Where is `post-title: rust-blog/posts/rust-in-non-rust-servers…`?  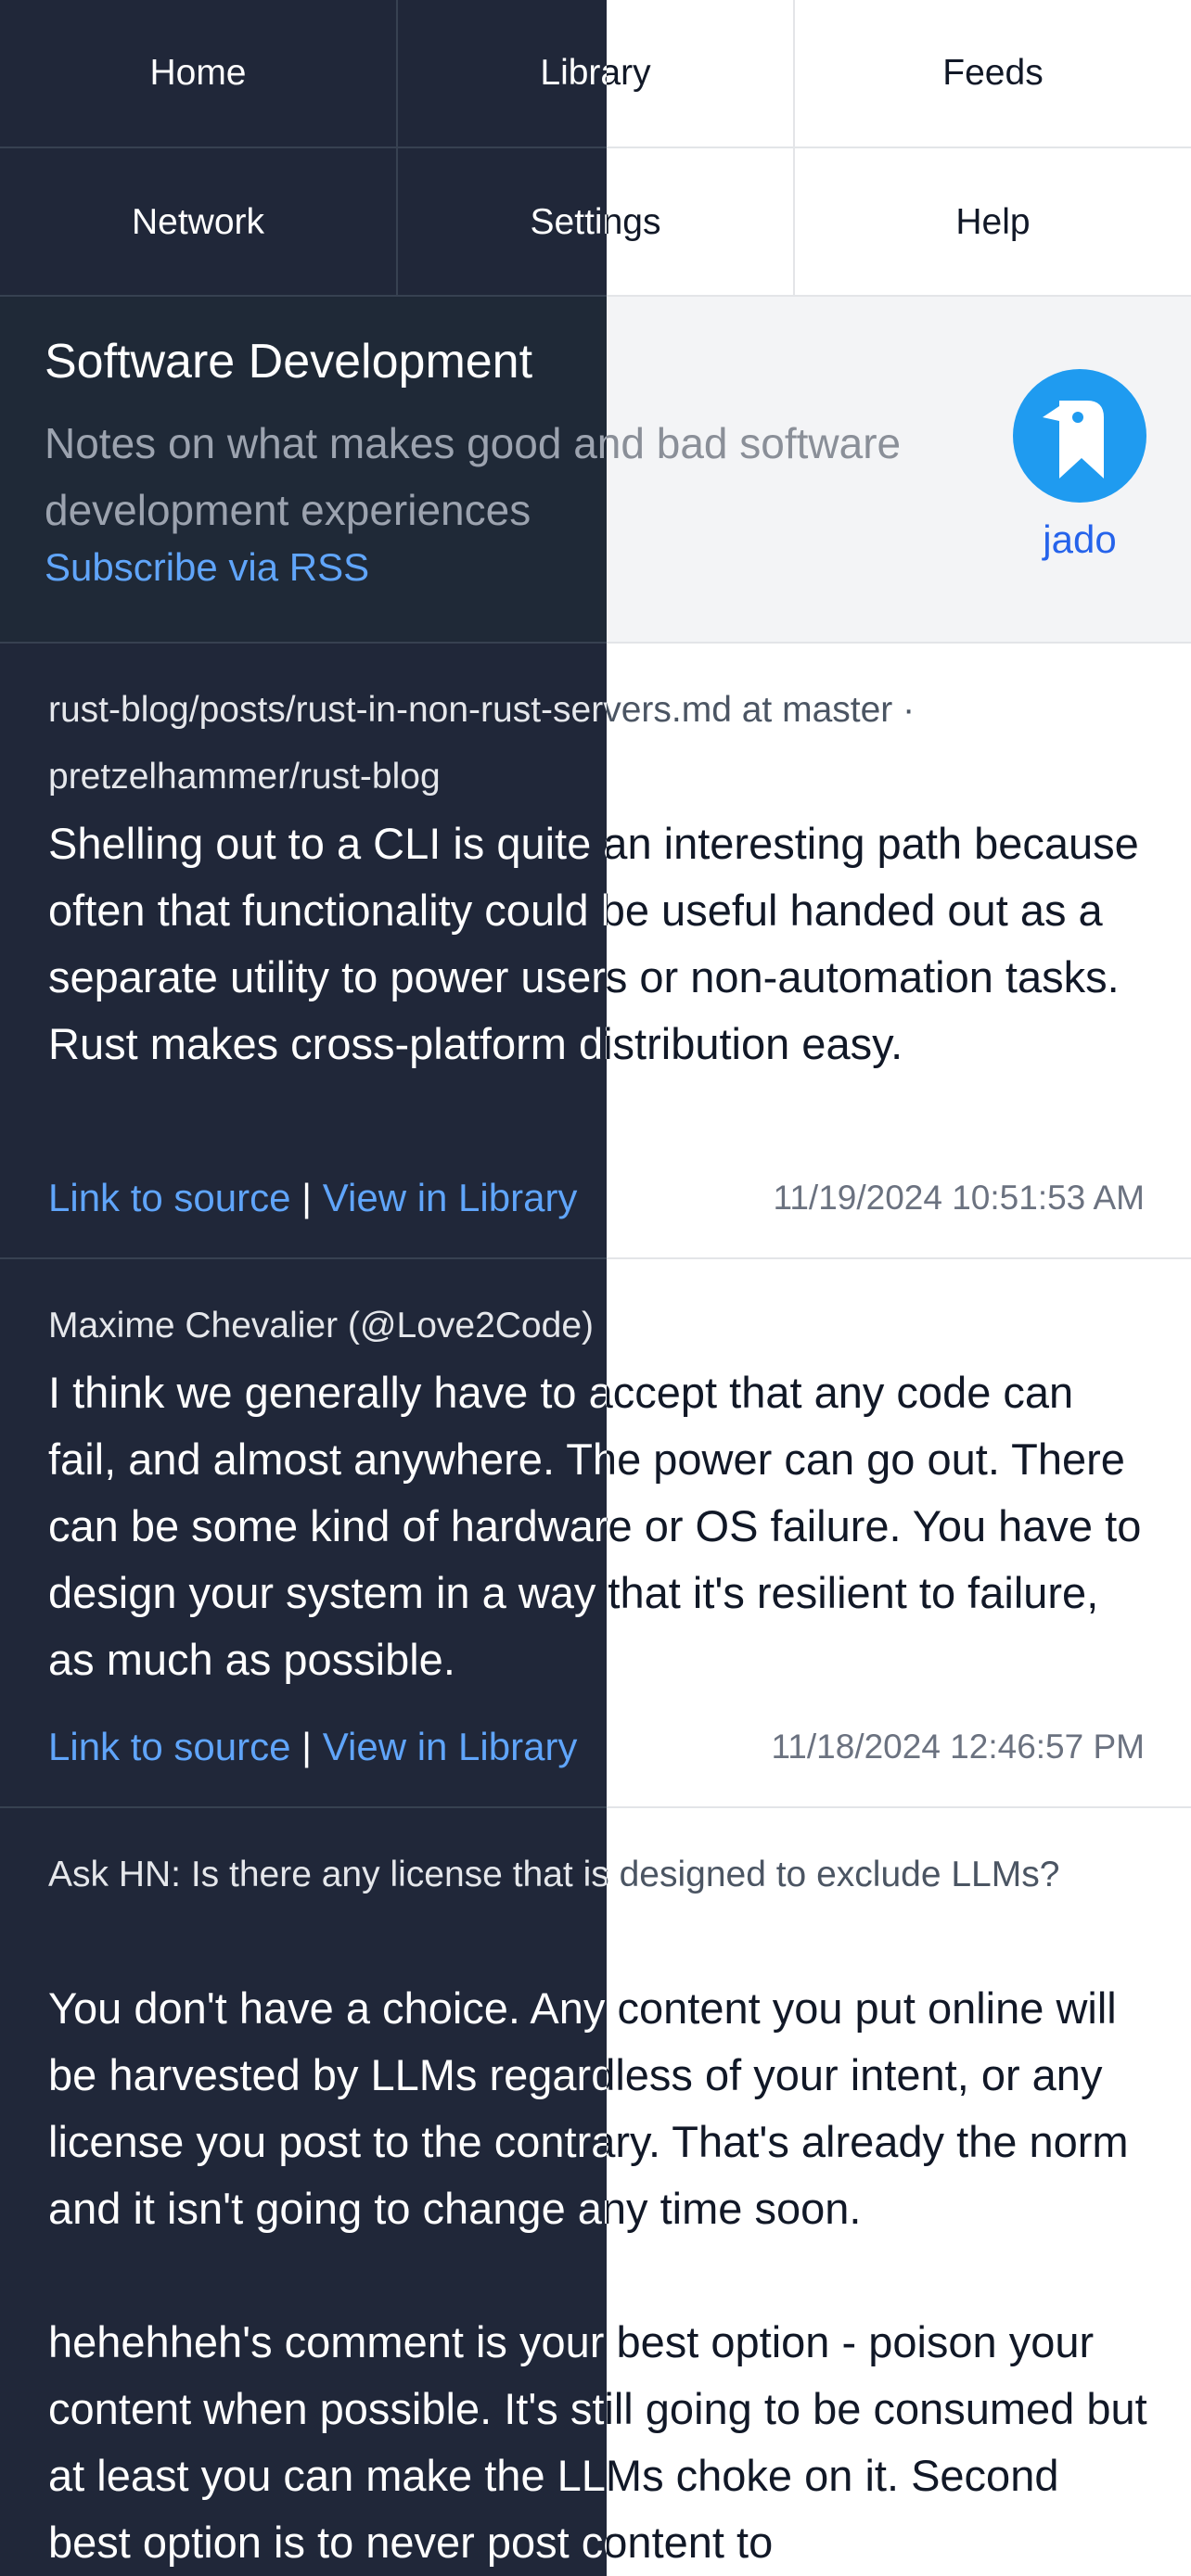 post-title: rust-blog/posts/rust-in-non-rust-servers… is located at coordinates (482, 743).